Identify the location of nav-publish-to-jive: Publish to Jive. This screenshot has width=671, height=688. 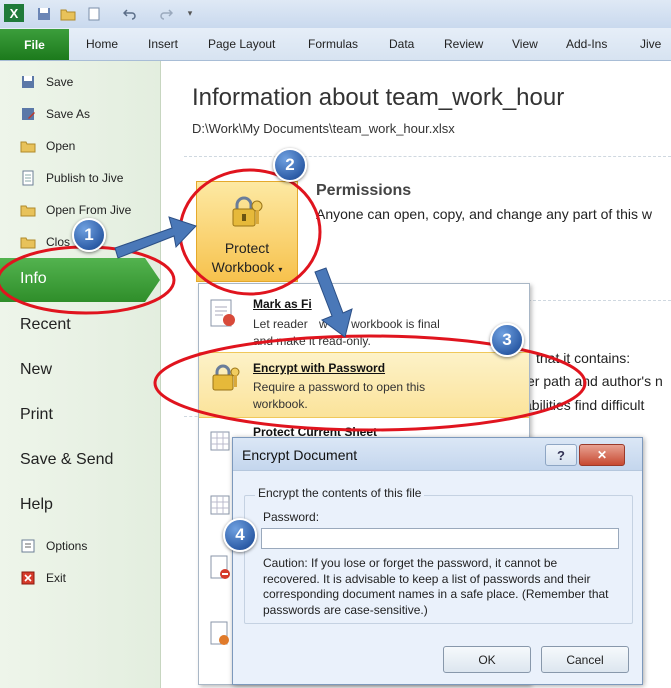
(71, 178).